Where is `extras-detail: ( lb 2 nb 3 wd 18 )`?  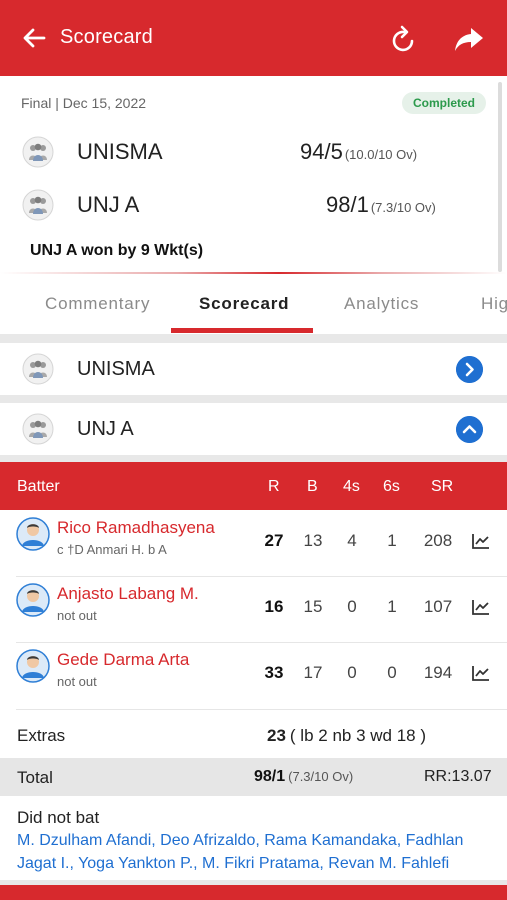
extras-detail: ( lb 2 nb 3 wd 18 ) is located at coordinates (357, 735).